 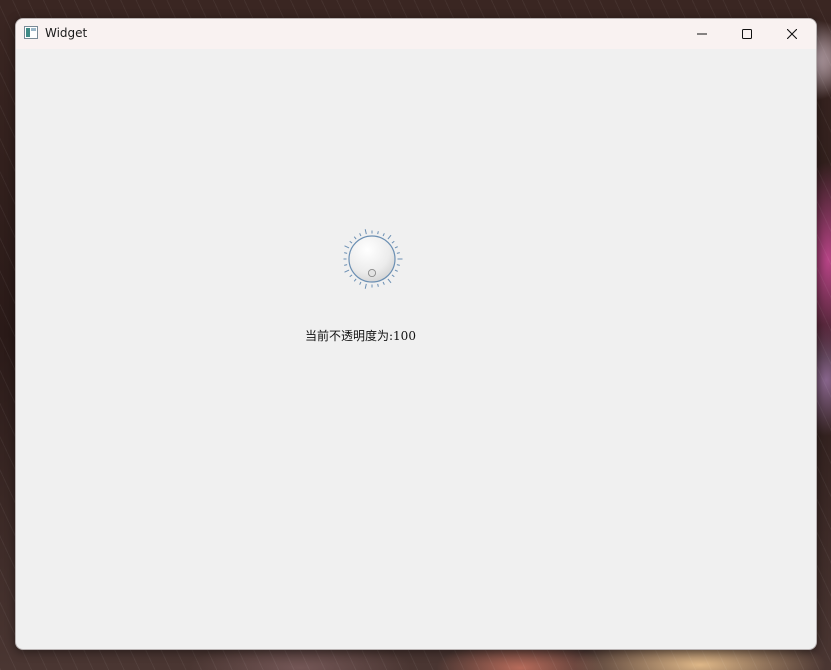 I want to click on minimize-button, so click(x=702, y=34).